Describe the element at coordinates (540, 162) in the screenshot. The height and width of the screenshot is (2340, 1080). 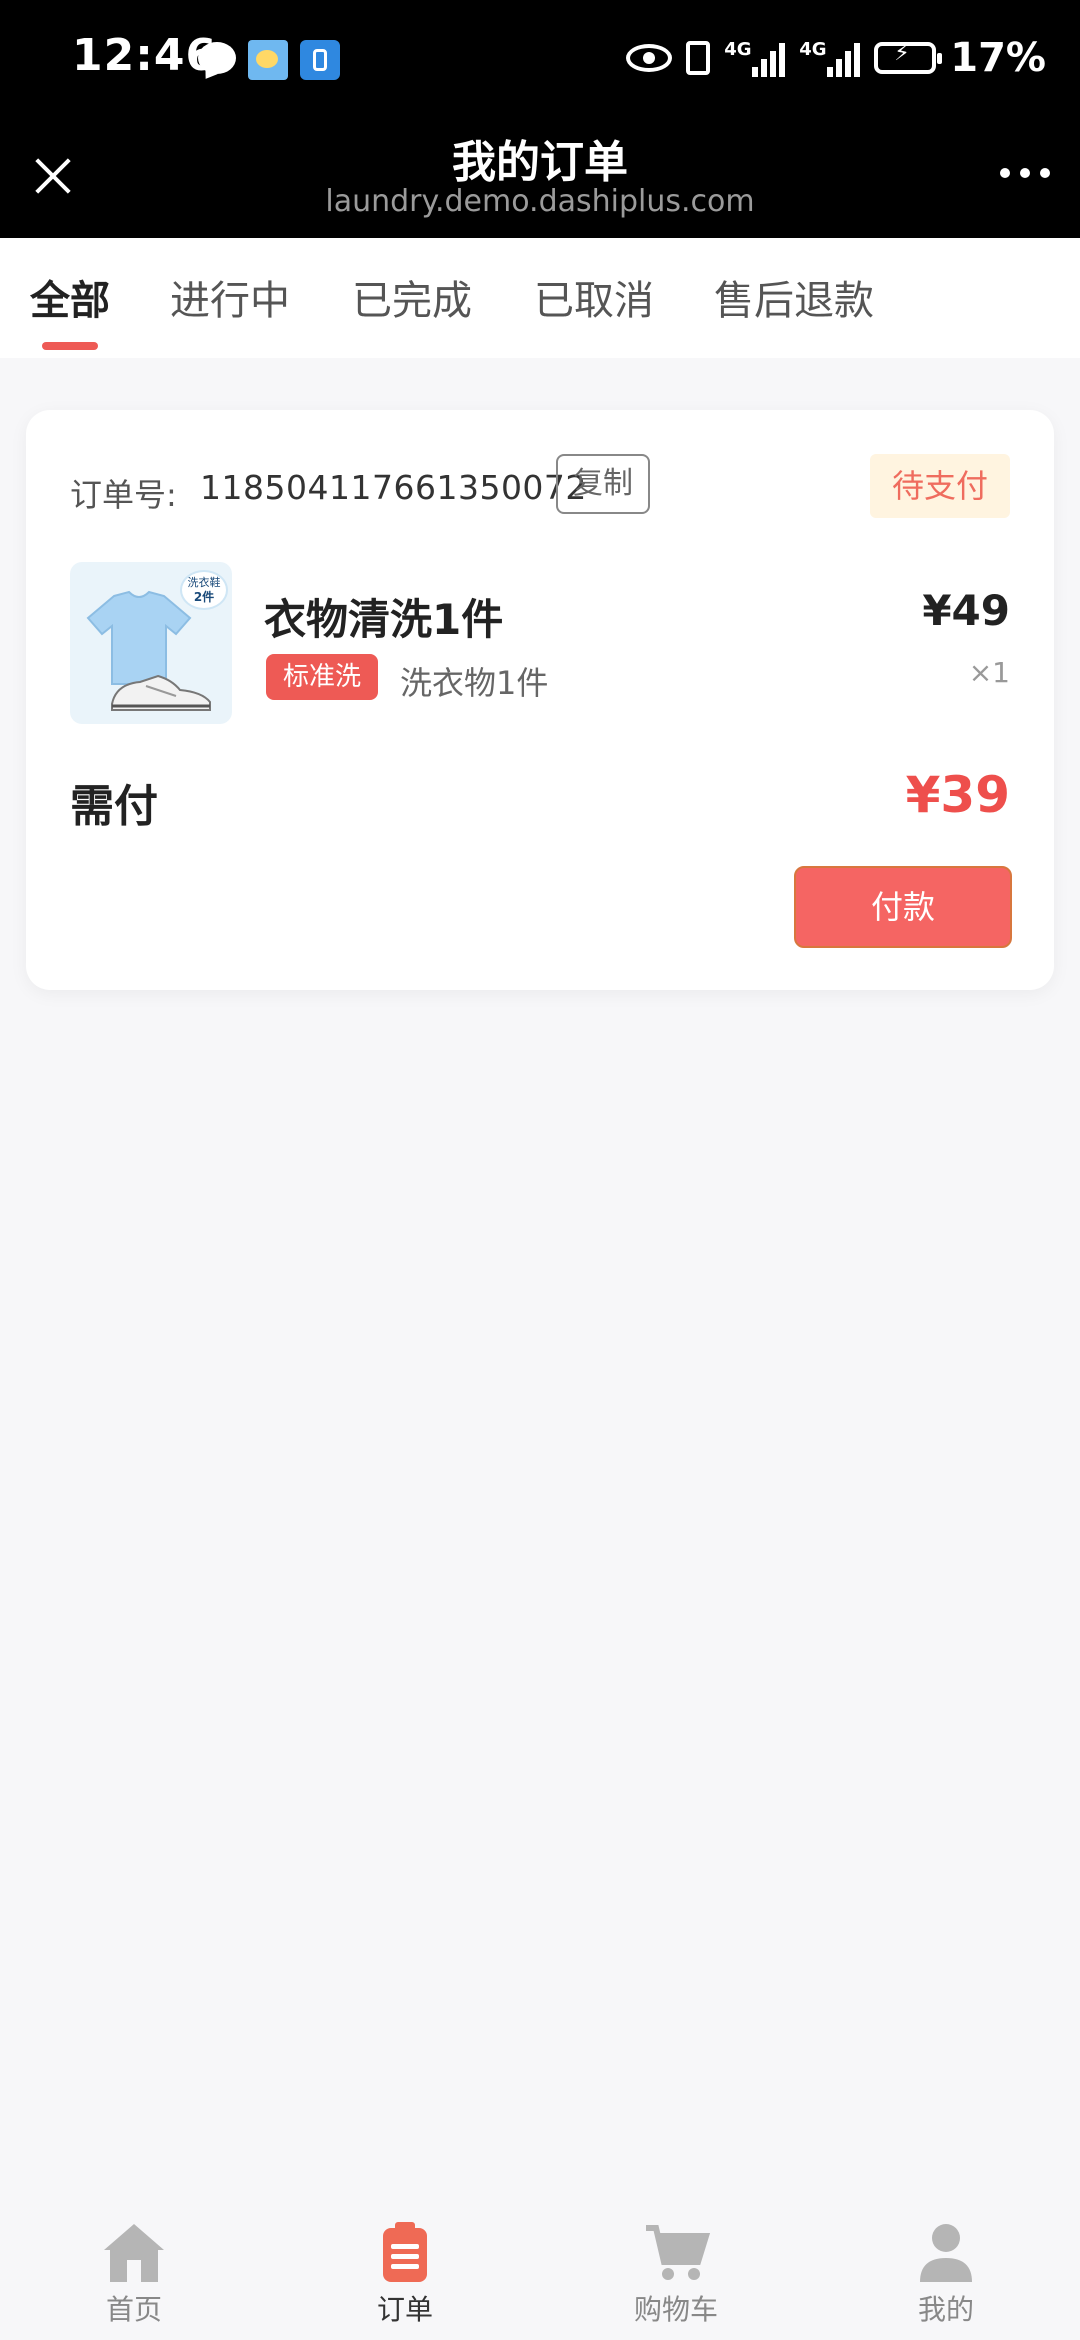
I see `page-title: 我的订单` at that location.